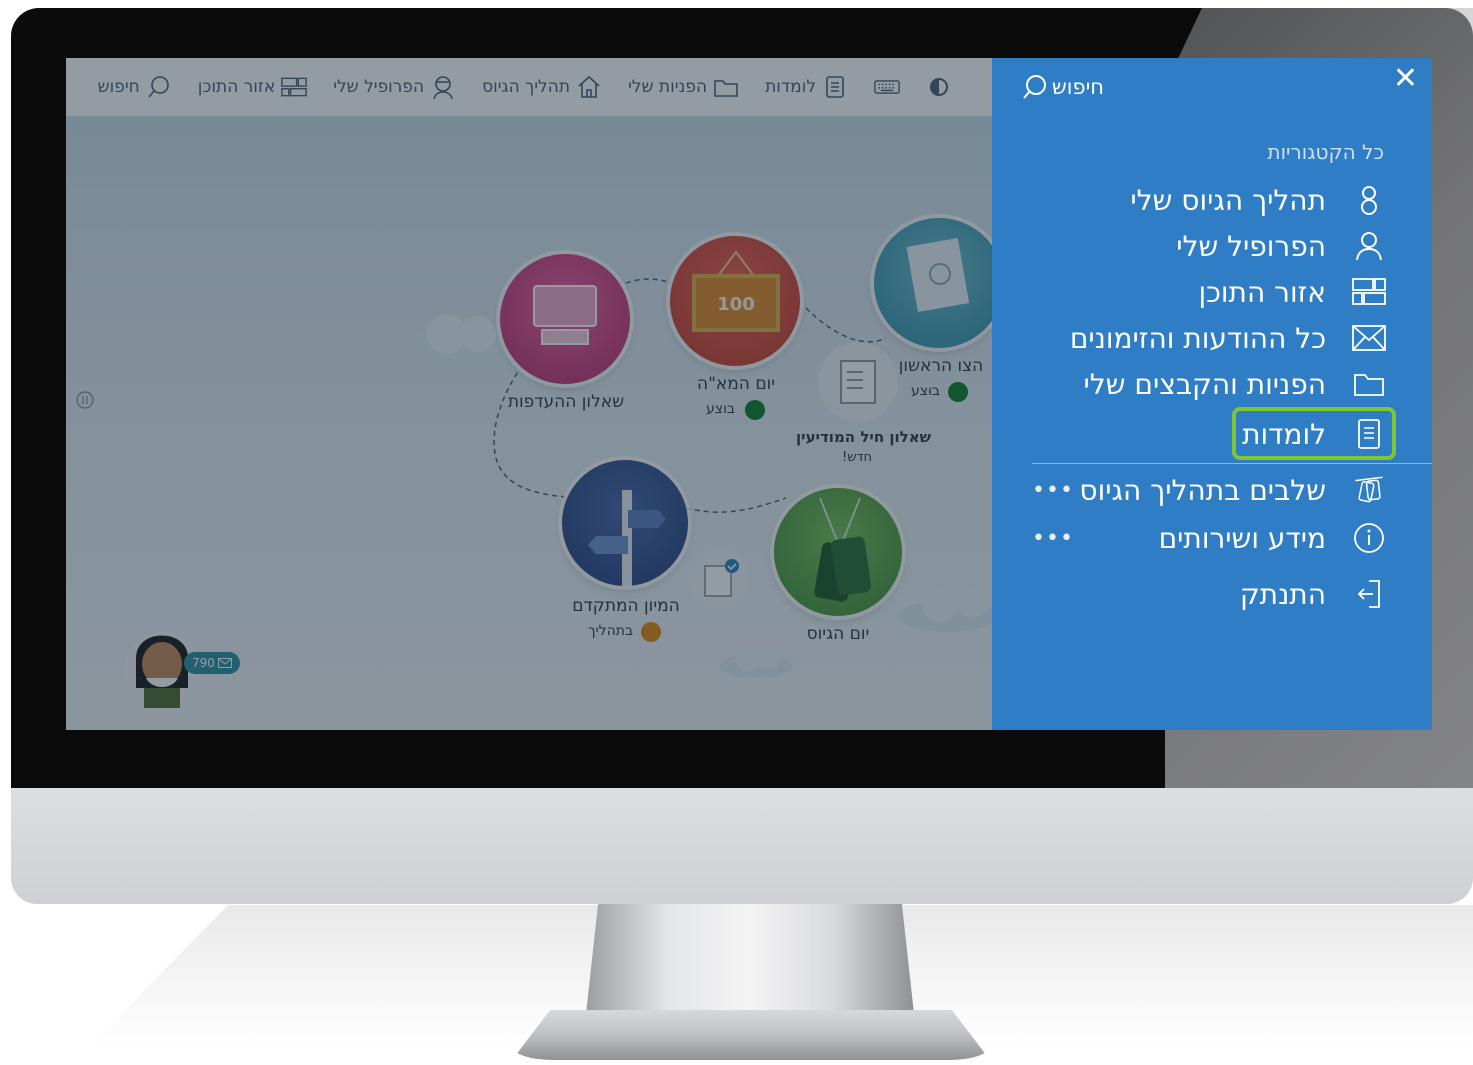  What do you see at coordinates (1262, 292) in the screenshot?
I see `menu-item-label: אזור התוכן` at bounding box center [1262, 292].